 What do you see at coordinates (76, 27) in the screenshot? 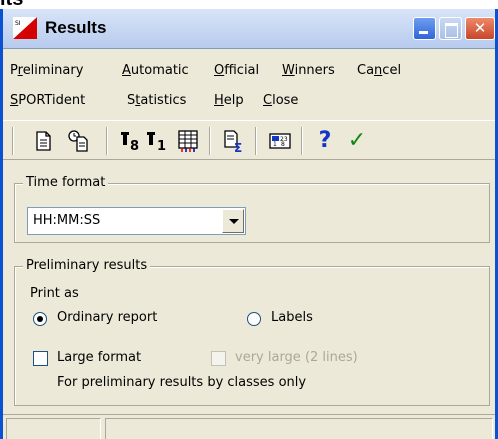
I see `window-title: Results` at bounding box center [76, 27].